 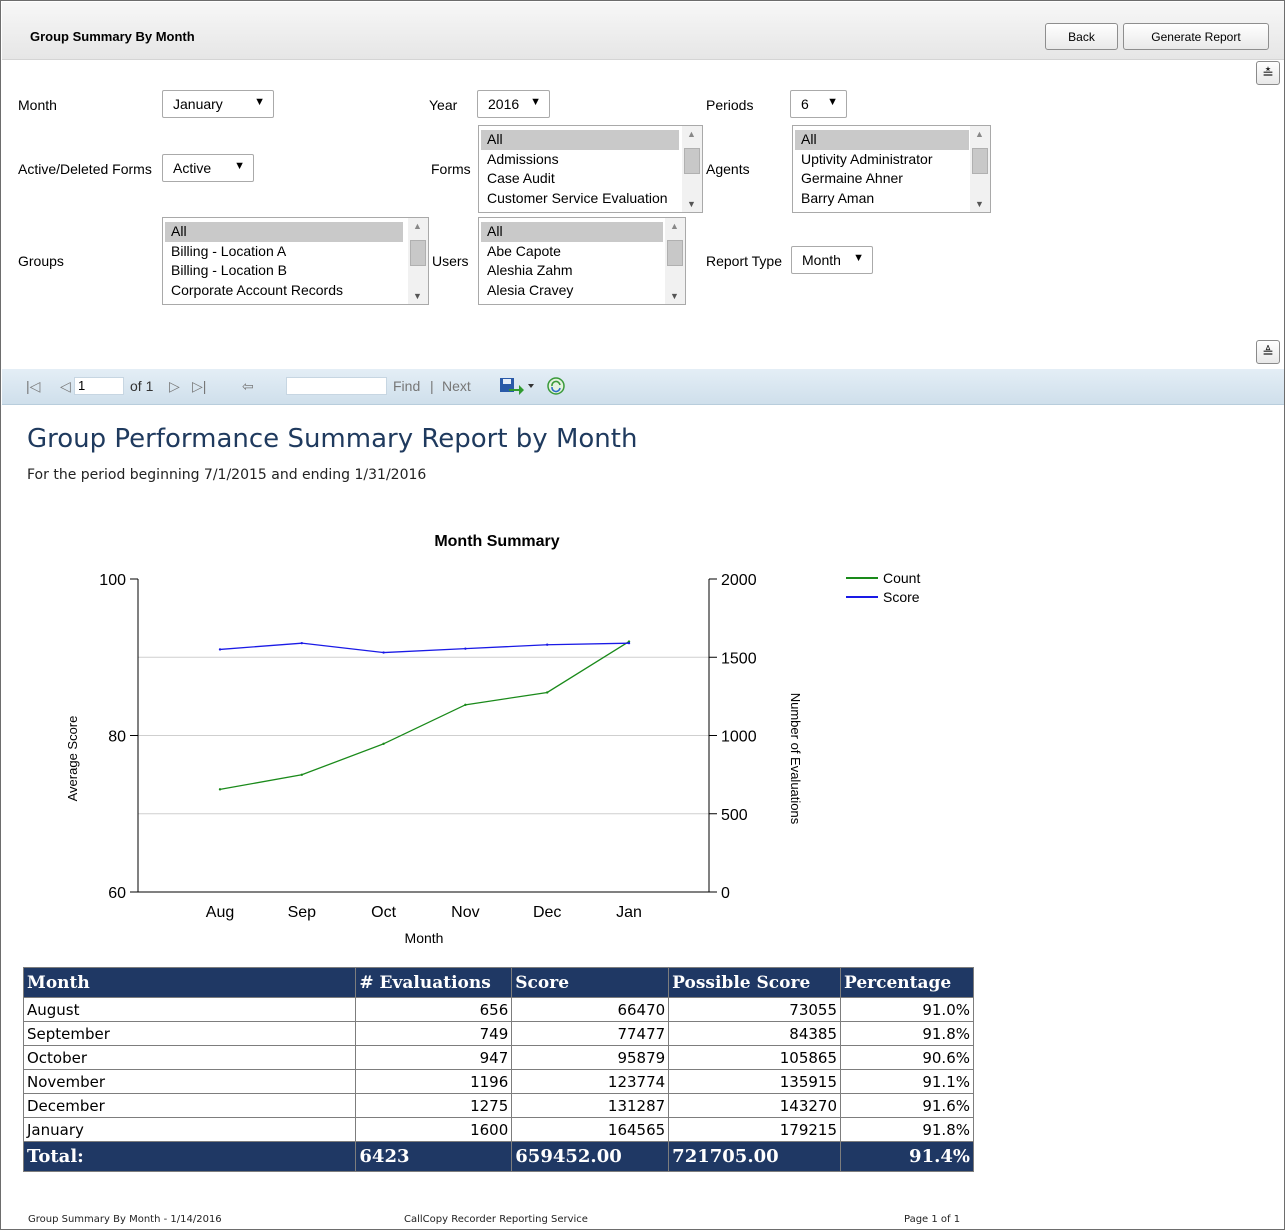 What do you see at coordinates (451, 169) in the screenshot?
I see `forms-label: Forms` at bounding box center [451, 169].